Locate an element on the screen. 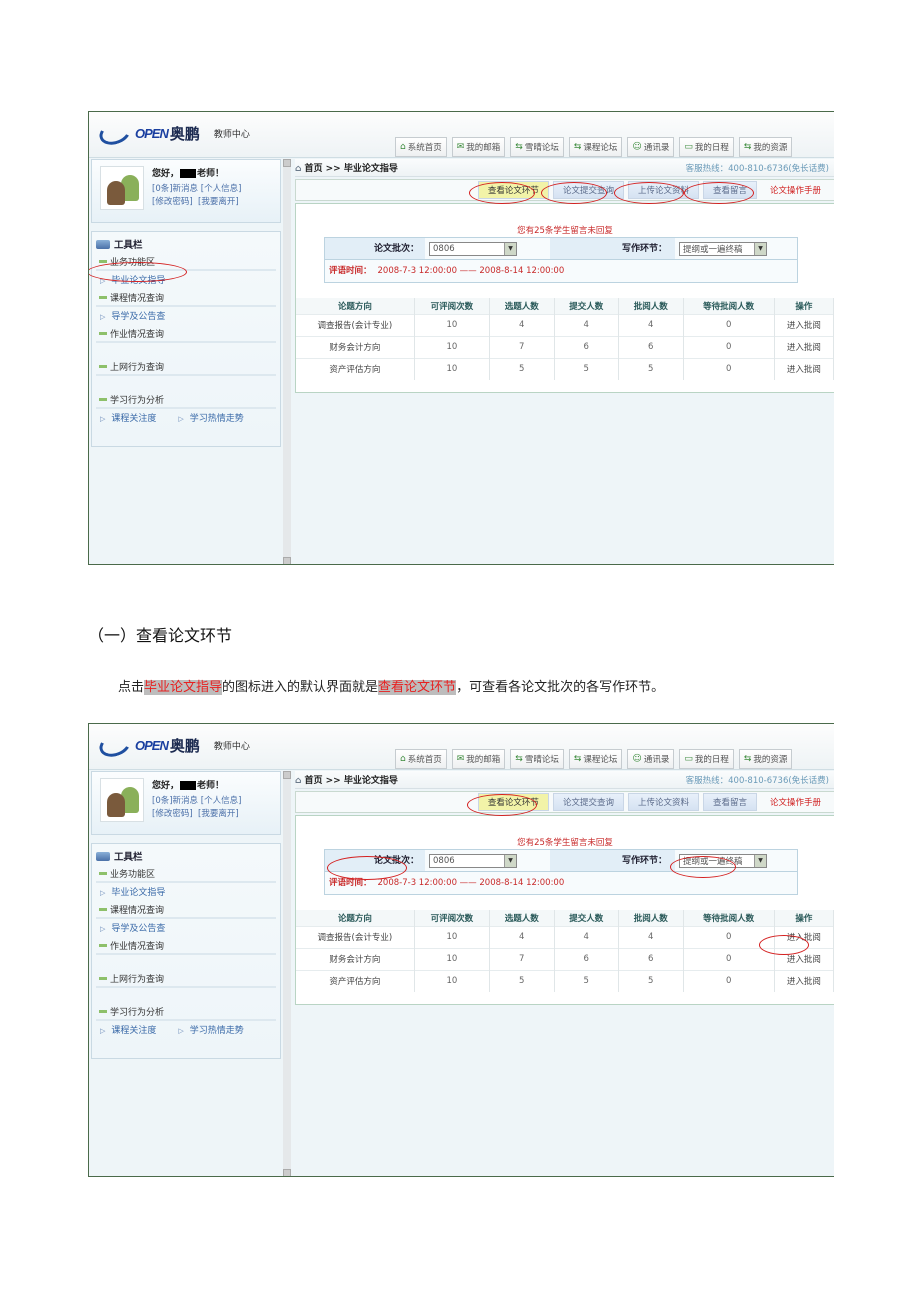  column-header: 操作 is located at coordinates (804, 918).